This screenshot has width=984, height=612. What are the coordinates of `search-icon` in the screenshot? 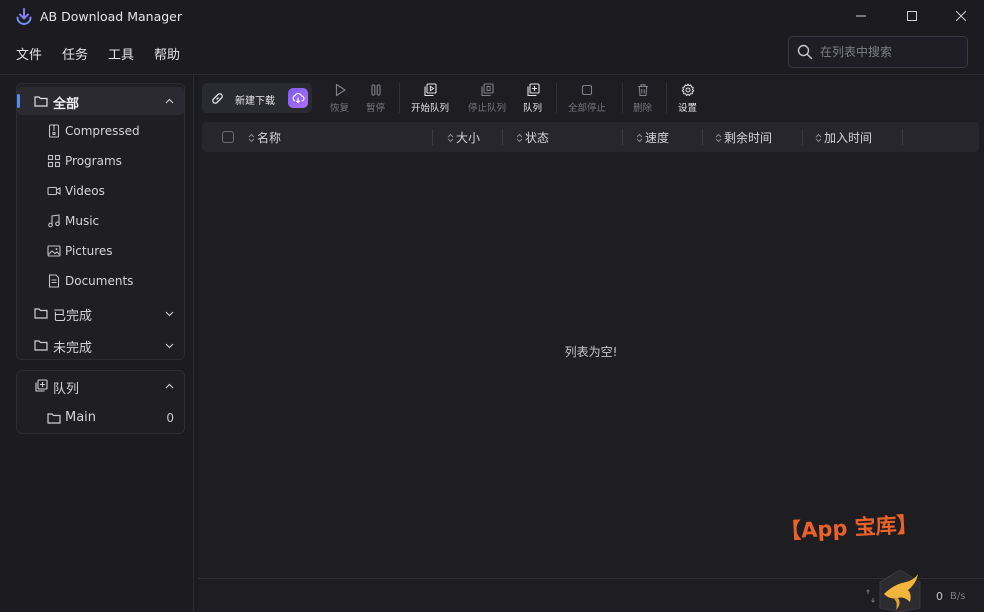 It's located at (805, 52).